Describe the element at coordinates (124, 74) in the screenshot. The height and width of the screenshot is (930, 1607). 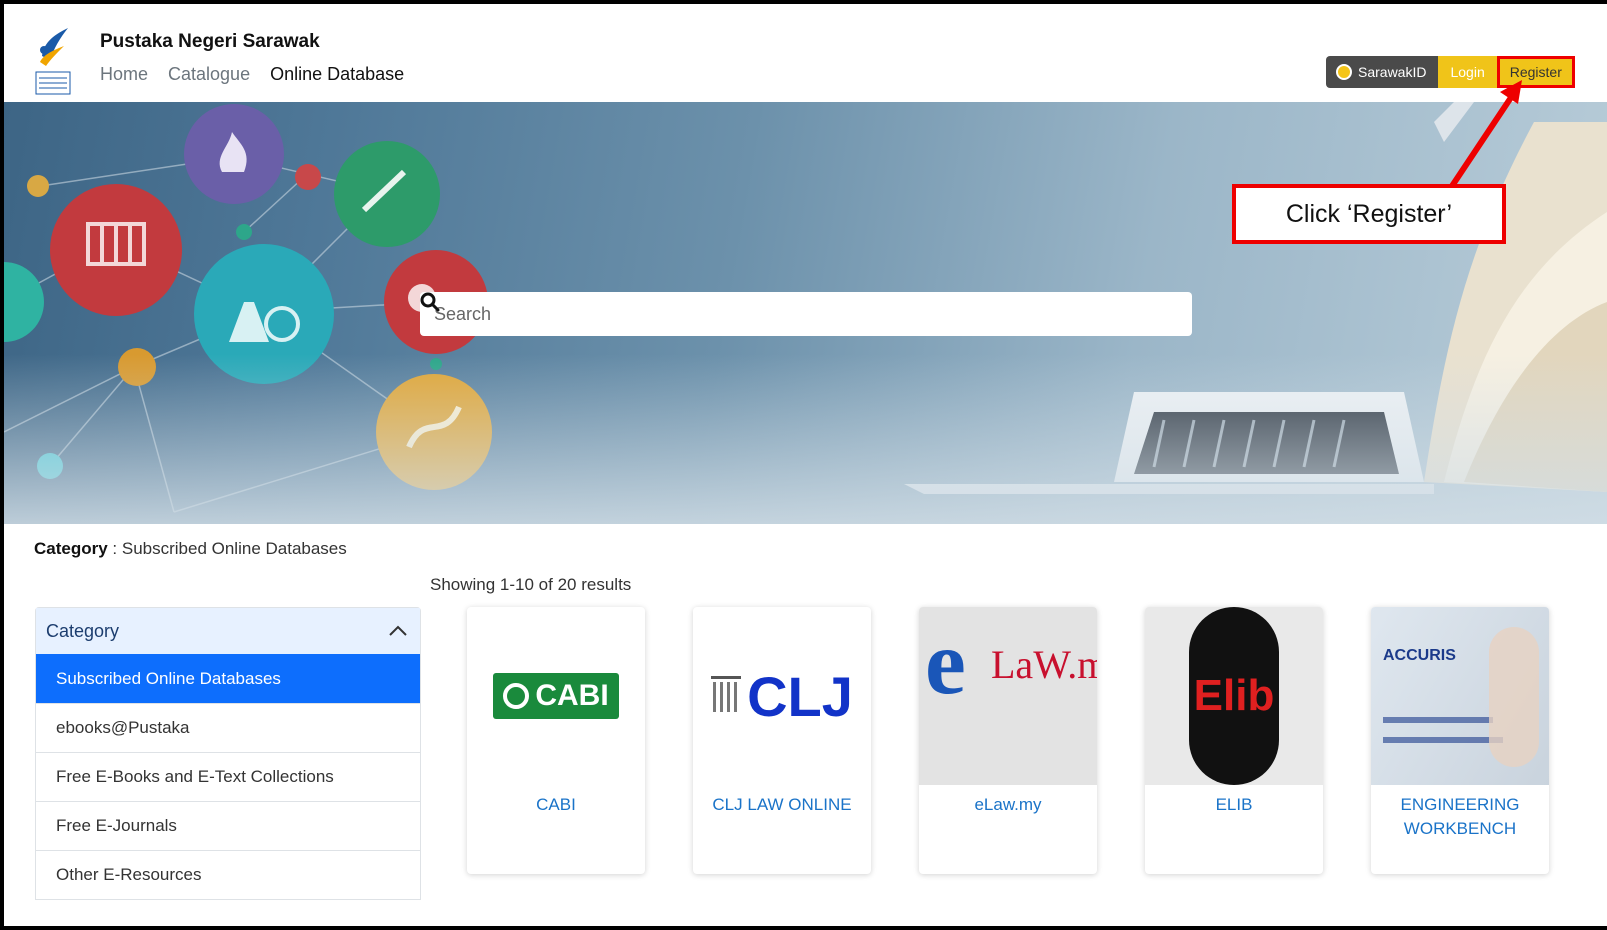
I see `nav-home: Home` at that location.